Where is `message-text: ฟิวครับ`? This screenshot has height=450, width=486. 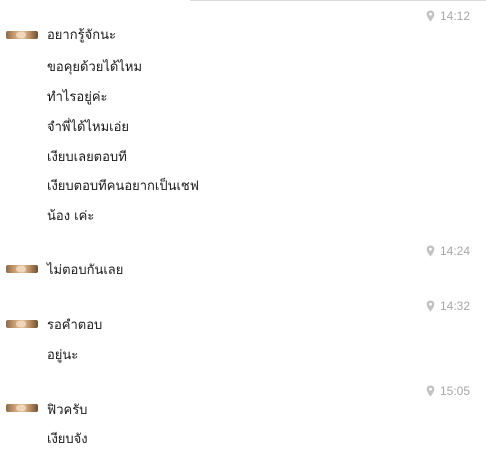 message-text: ฟิวครับ is located at coordinates (67, 410).